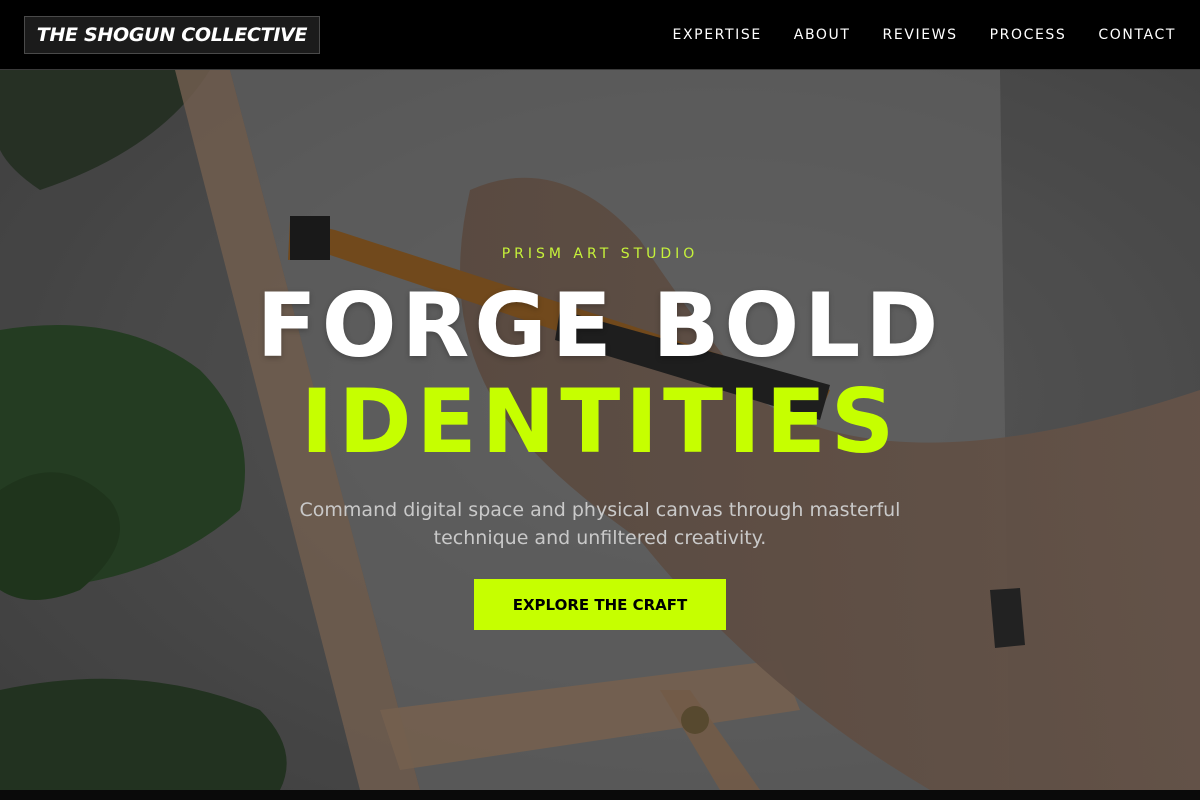 This screenshot has width=1200, height=800. I want to click on hero-headline-line2: IDENTITIES, so click(600, 421).